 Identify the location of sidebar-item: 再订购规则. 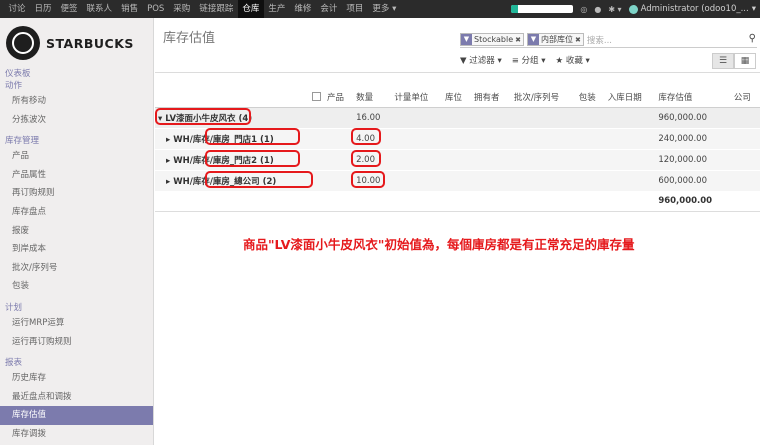
(76, 193).